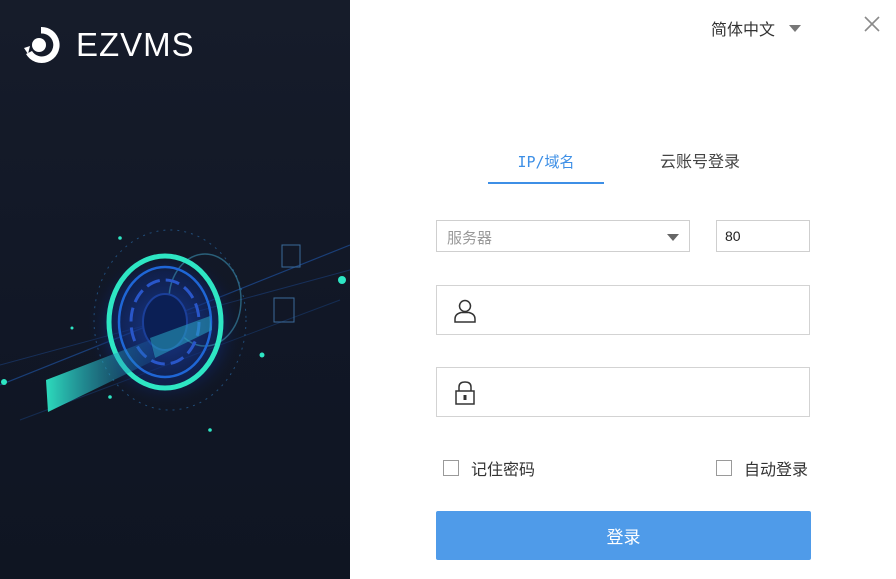  Describe the element at coordinates (465, 393) in the screenshot. I see `lock-icon` at that location.